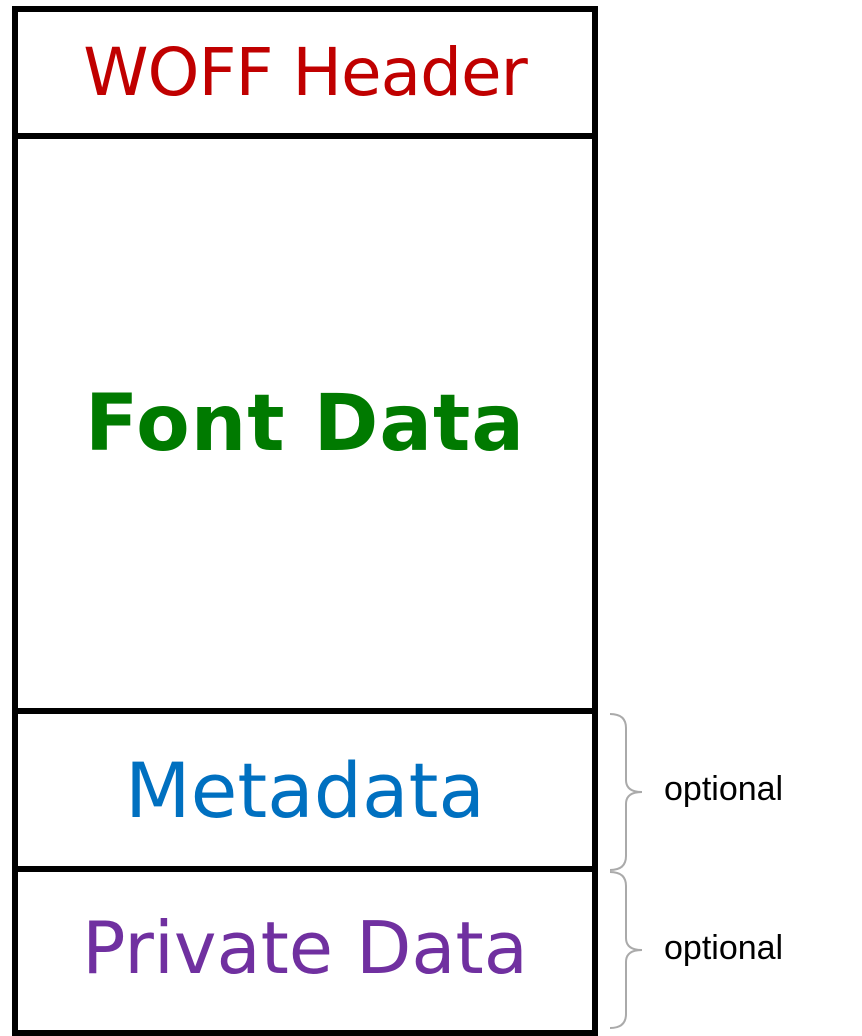  What do you see at coordinates (724, 948) in the screenshot?
I see `private-data-optional-note: optional` at bounding box center [724, 948].